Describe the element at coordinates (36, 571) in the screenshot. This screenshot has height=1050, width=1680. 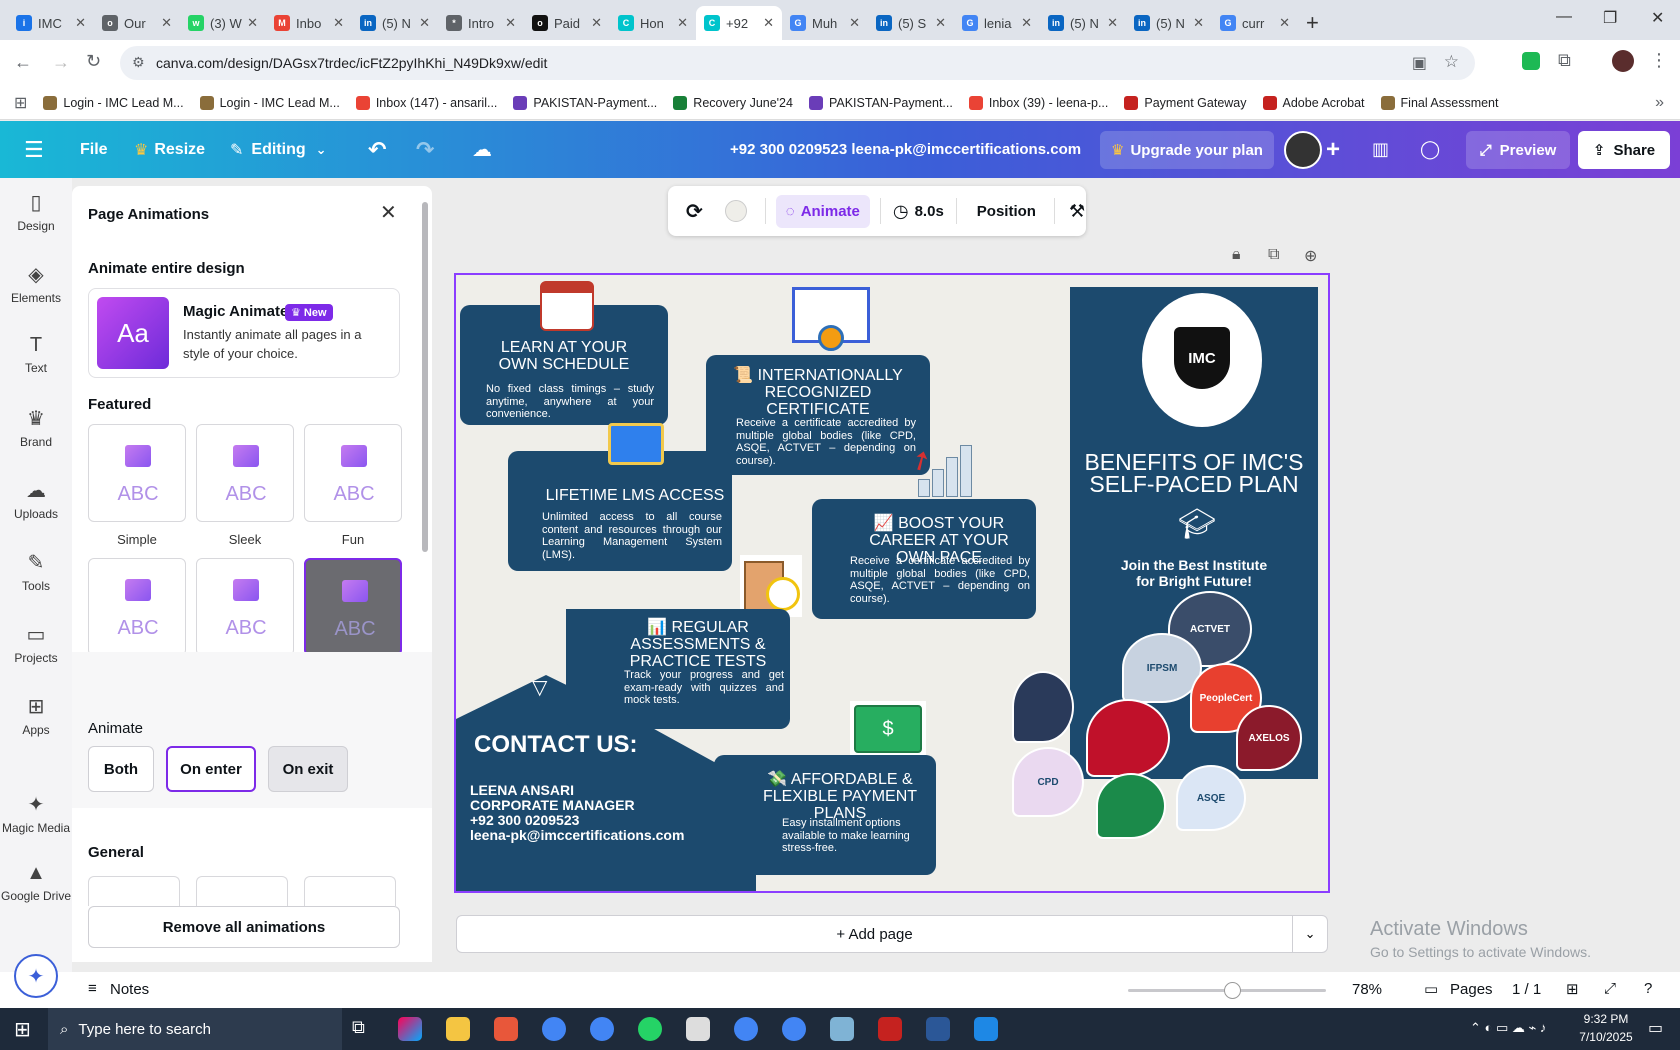
I see `rail-item-tools: ✎ Tools` at that location.